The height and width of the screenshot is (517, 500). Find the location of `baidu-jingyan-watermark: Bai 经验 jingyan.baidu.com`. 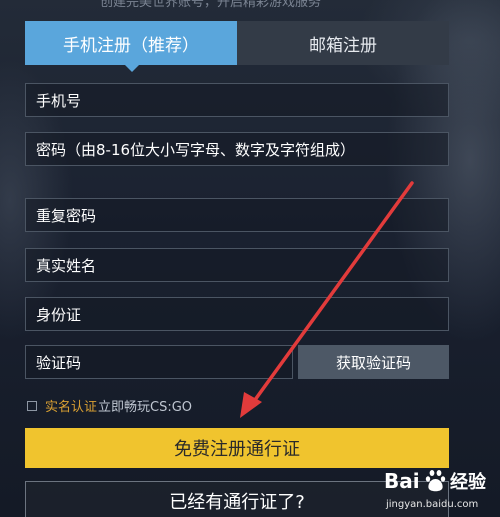

baidu-jingyan-watermark: Bai 经验 jingyan.baidu.com is located at coordinates (439, 489).